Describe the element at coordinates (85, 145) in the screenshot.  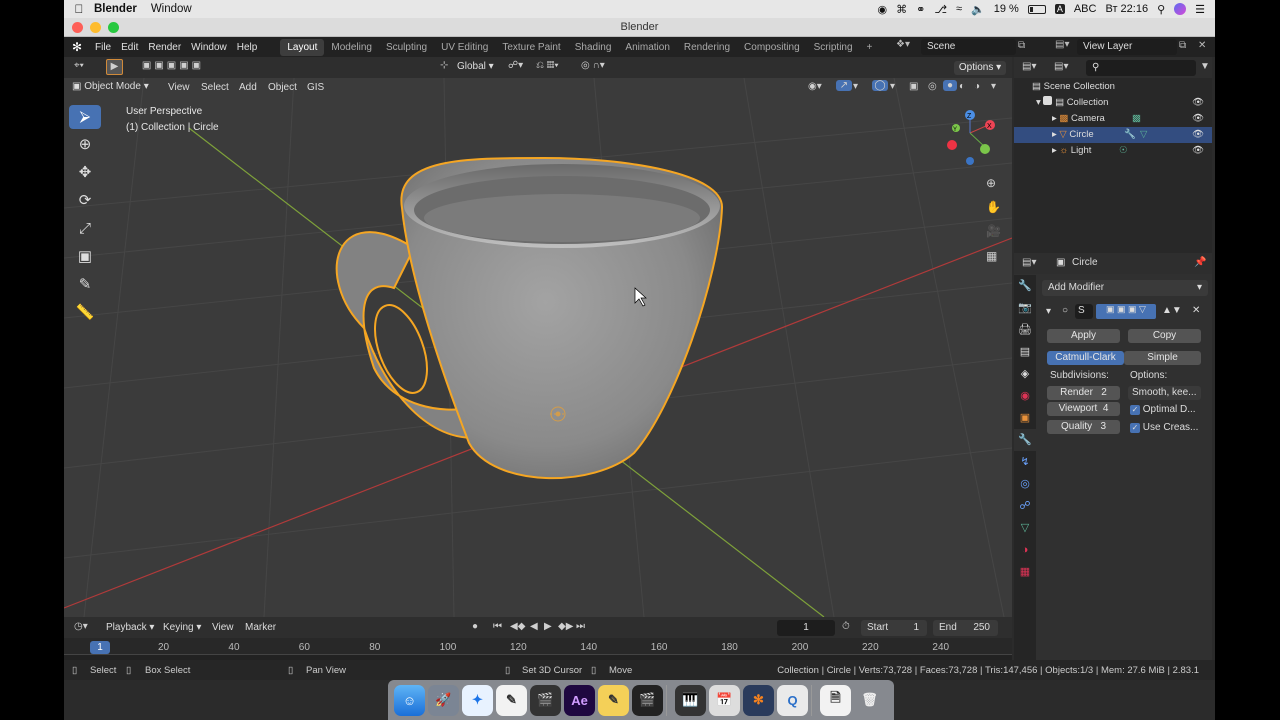
I see `cursor-tool-icon: ⊕` at that location.